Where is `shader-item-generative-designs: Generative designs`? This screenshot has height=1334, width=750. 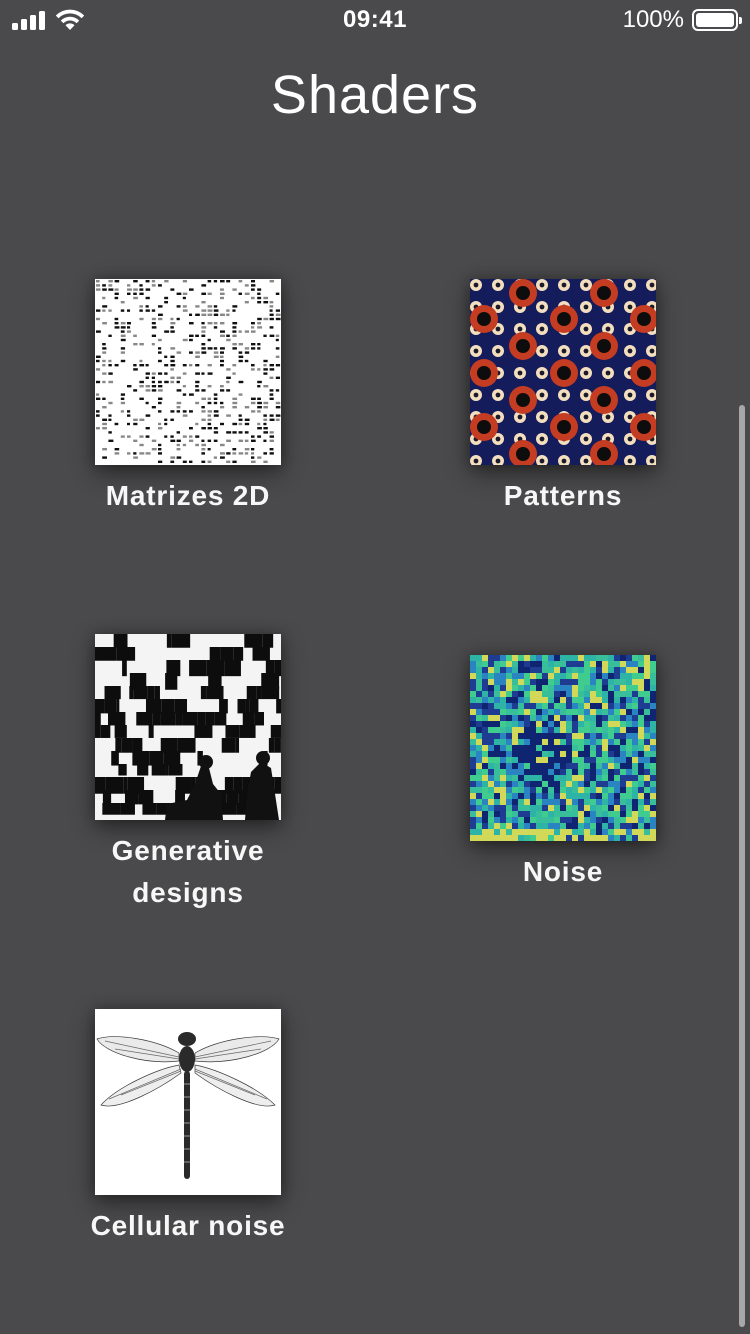 shader-item-generative-designs: Generative designs is located at coordinates (188, 774).